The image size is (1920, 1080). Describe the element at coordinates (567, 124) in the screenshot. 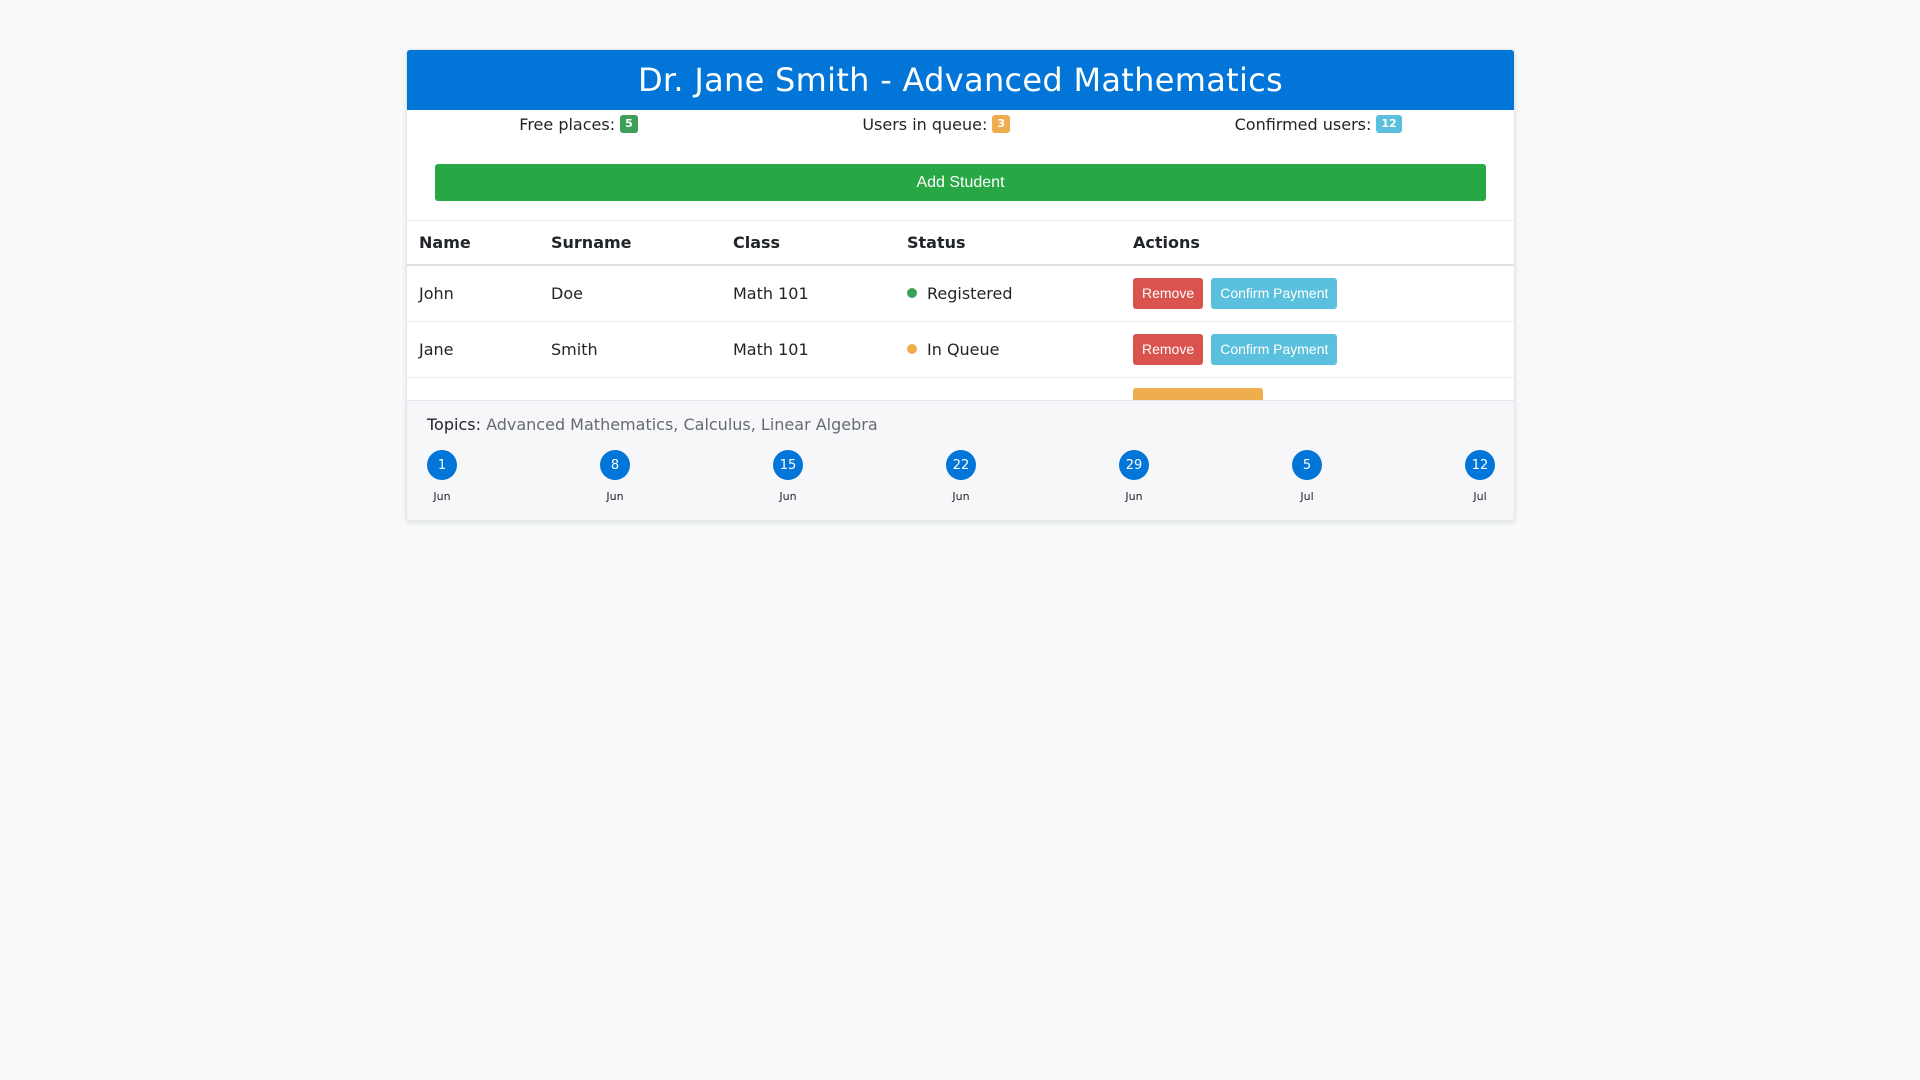

I see `free-places-label: Free places:` at that location.